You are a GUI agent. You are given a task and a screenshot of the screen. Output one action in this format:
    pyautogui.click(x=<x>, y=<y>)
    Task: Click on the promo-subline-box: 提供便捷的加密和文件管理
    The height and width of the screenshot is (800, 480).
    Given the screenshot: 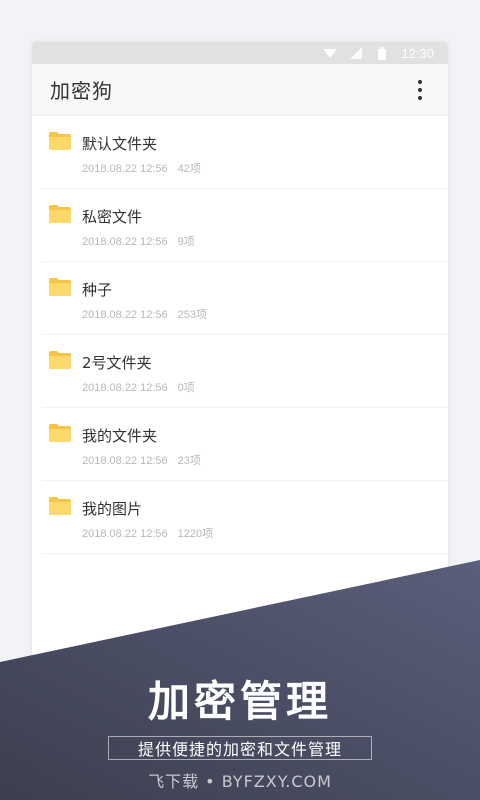 What is the action you would take?
    pyautogui.click(x=240, y=748)
    